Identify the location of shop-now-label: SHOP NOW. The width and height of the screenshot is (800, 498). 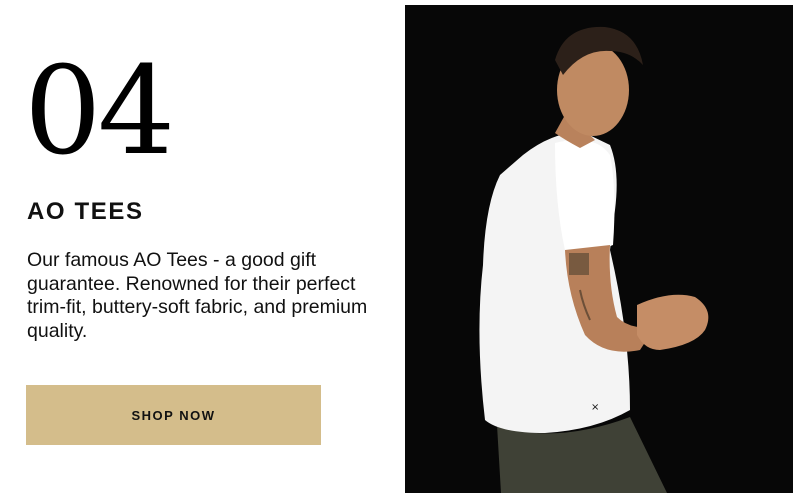
(173, 415).